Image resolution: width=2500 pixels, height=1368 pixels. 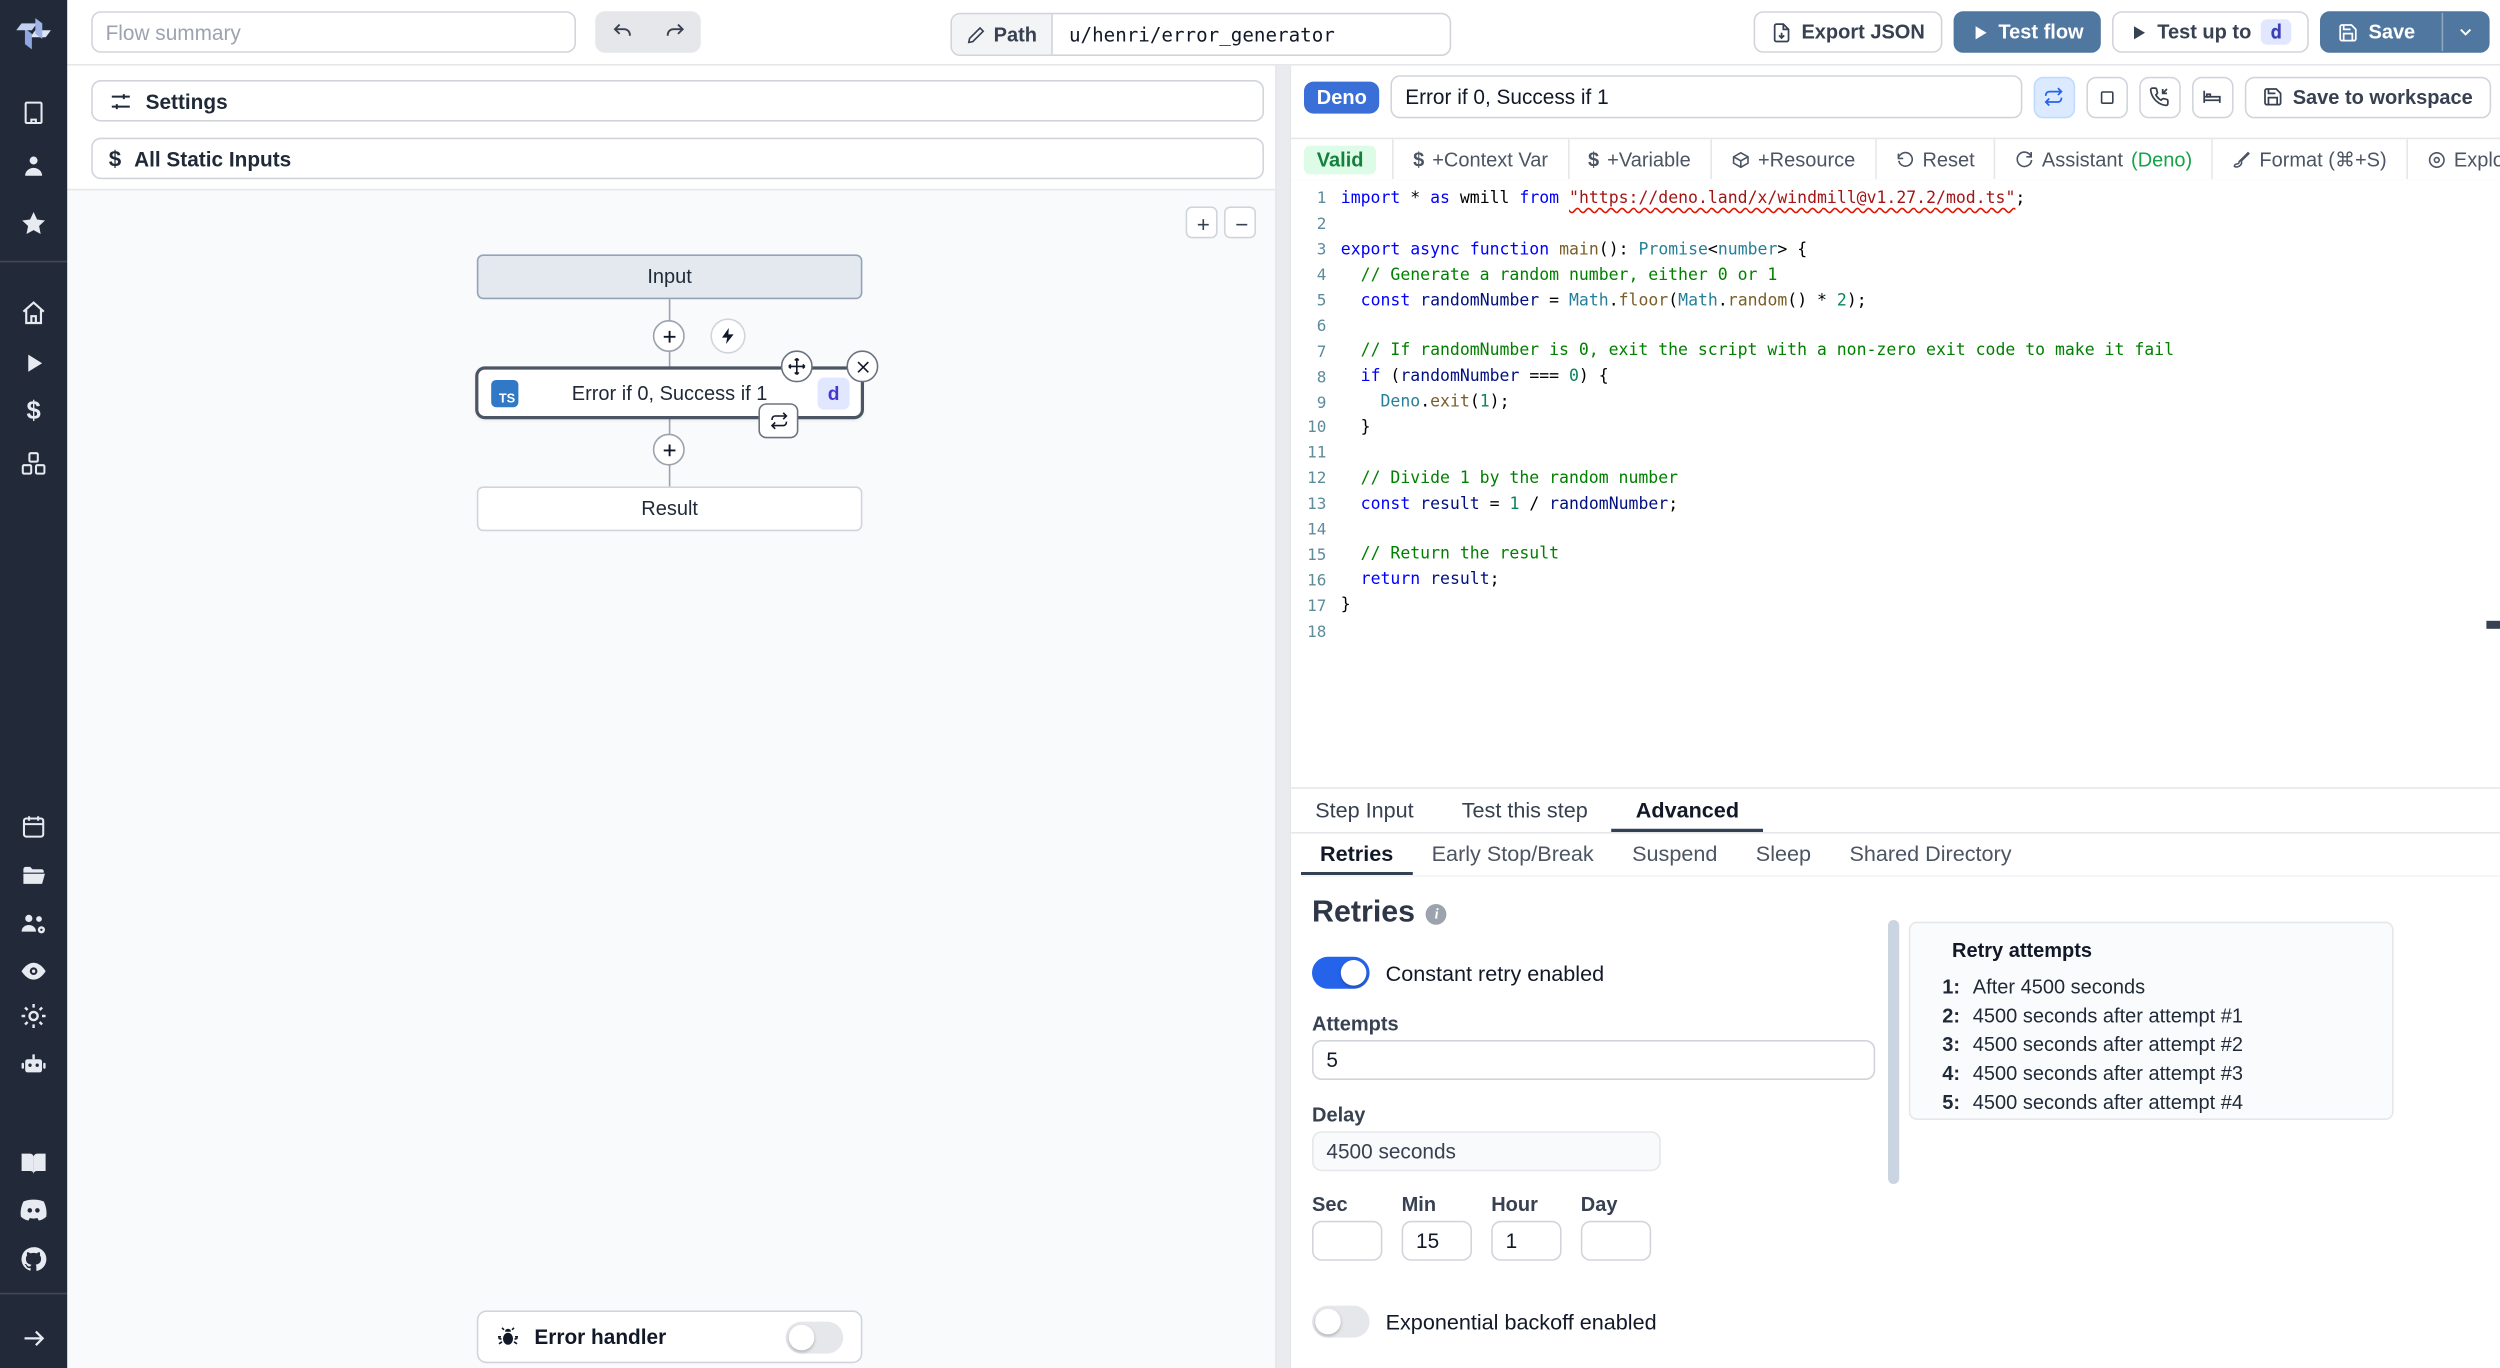 What do you see at coordinates (669, 1337) in the screenshot?
I see `error-handler-row: Error handler` at bounding box center [669, 1337].